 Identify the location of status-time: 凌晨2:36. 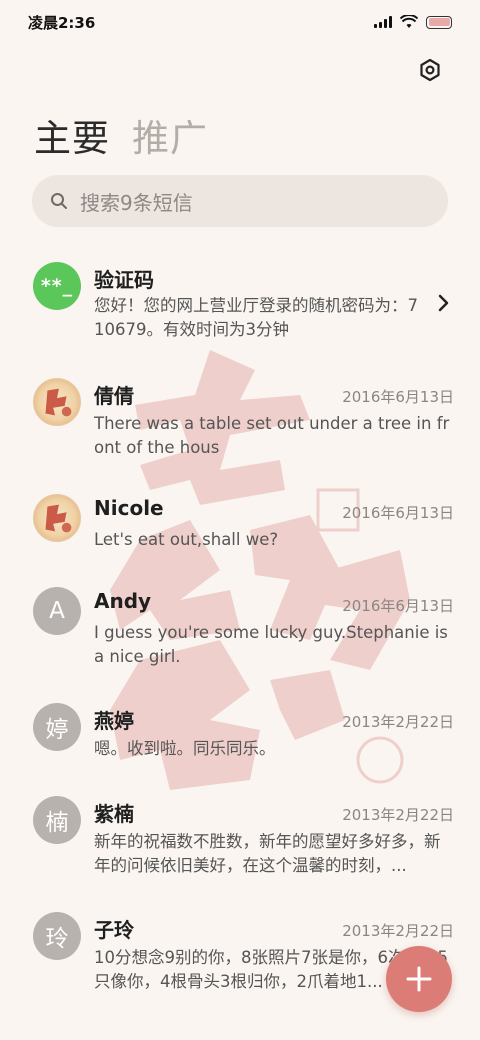
(62, 22).